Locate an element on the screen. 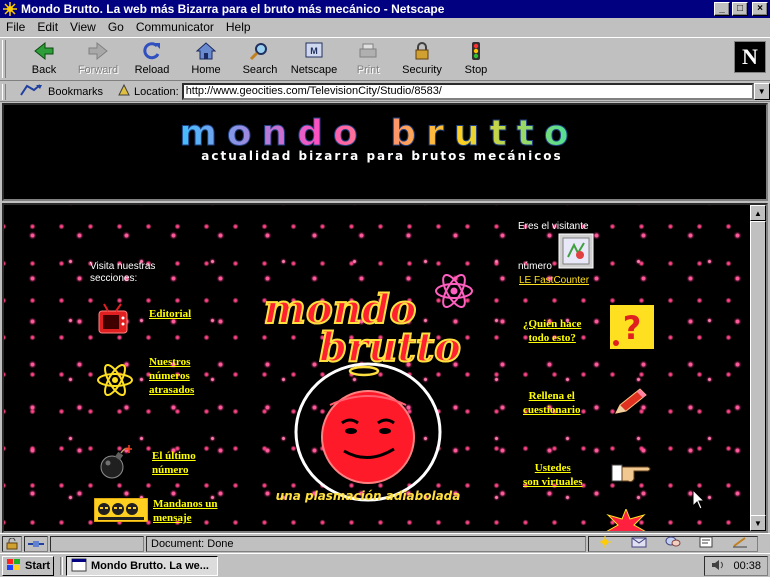 This screenshot has width=770, height=577. scroll-up-button: ▲ is located at coordinates (758, 213).